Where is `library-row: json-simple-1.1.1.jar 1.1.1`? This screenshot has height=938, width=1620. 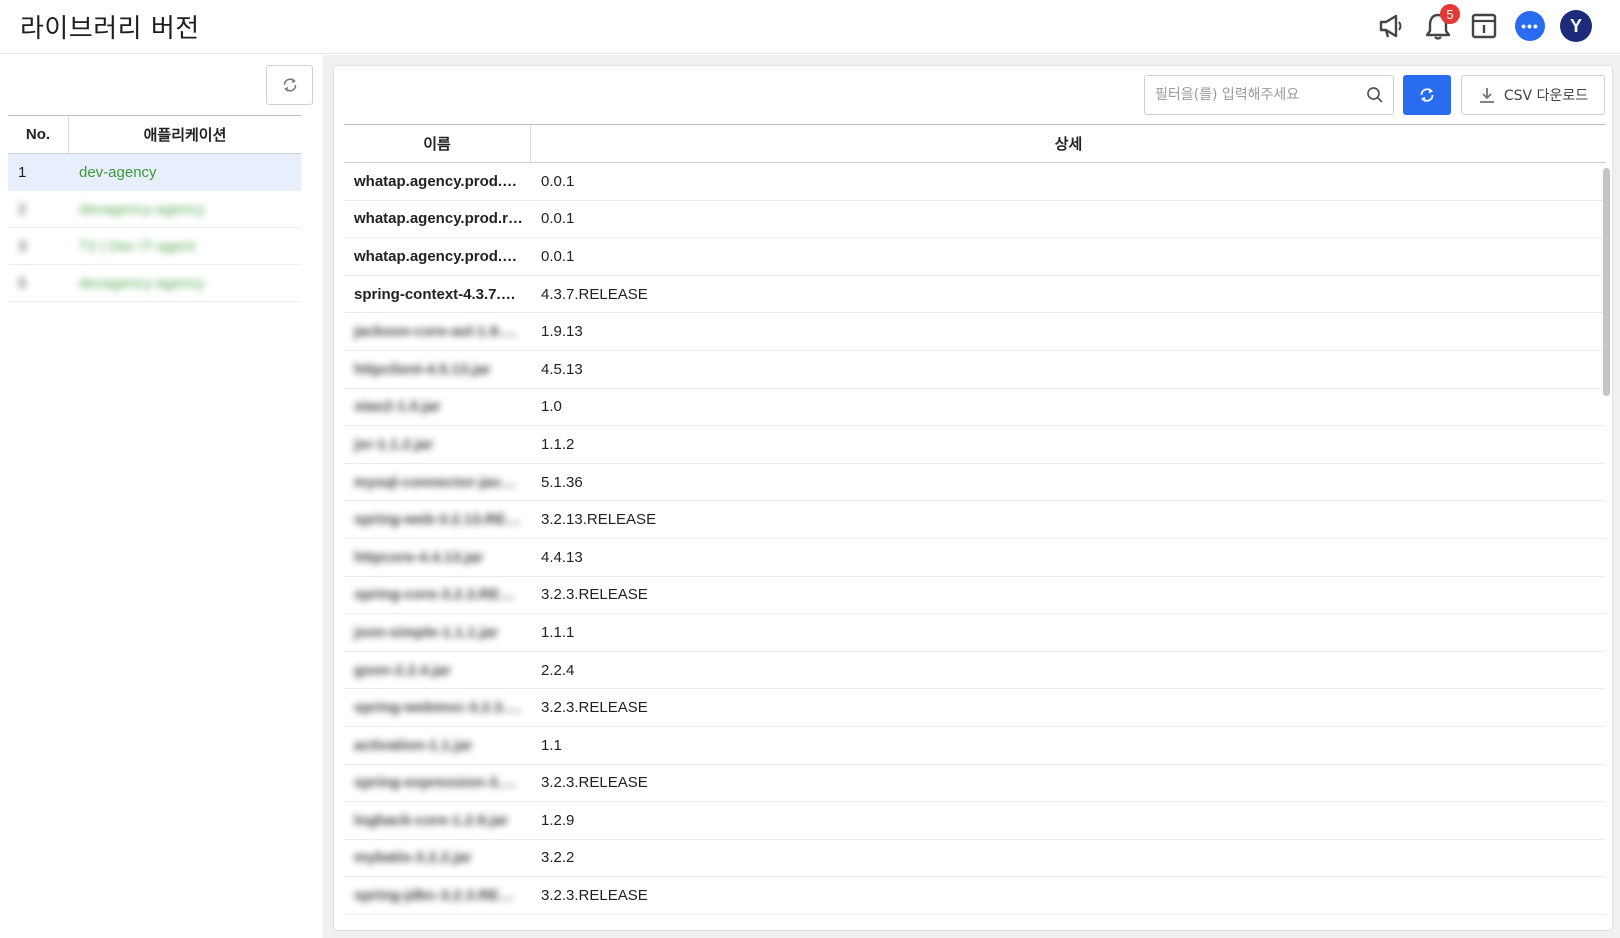
library-row: json-simple-1.1.1.jar 1.1.1 is located at coordinates (975, 633).